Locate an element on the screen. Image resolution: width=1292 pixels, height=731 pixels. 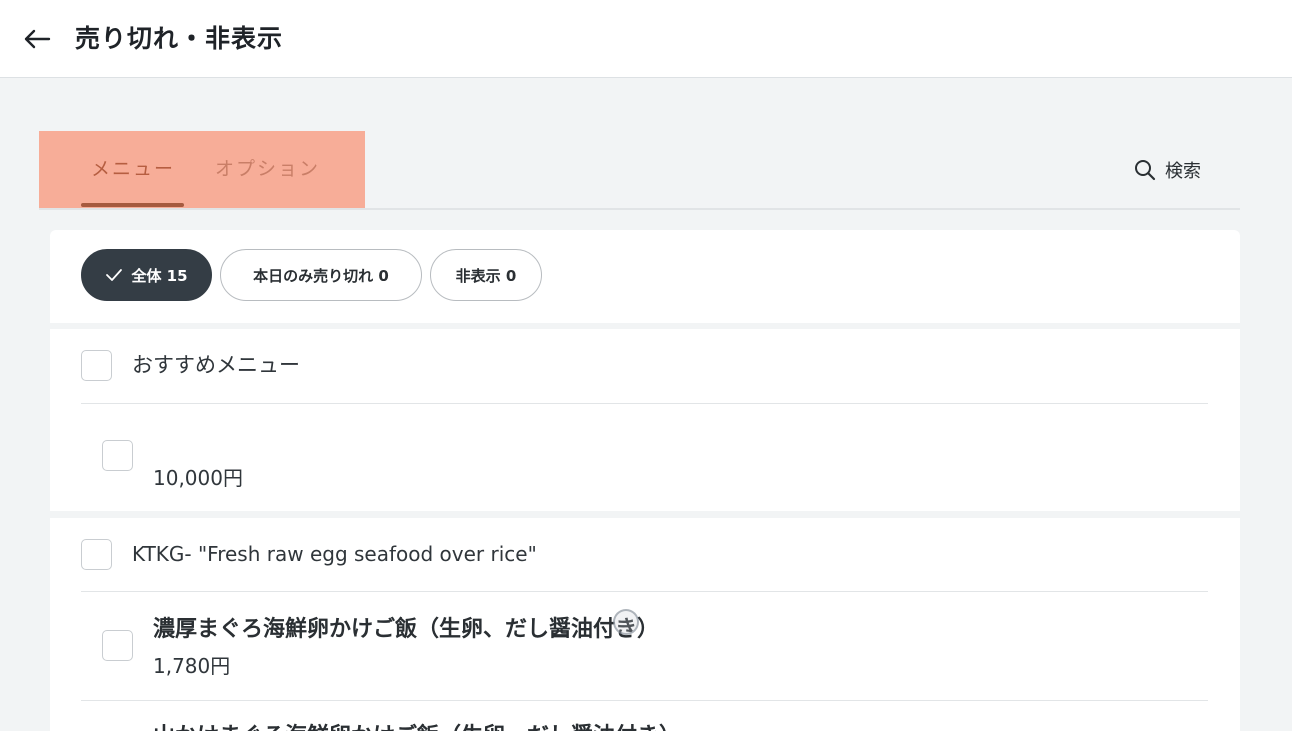
item-name: 山かけまぐろ海鮮卵かけご飯（生卵、だし醤油付き） is located at coordinates (417, 724).